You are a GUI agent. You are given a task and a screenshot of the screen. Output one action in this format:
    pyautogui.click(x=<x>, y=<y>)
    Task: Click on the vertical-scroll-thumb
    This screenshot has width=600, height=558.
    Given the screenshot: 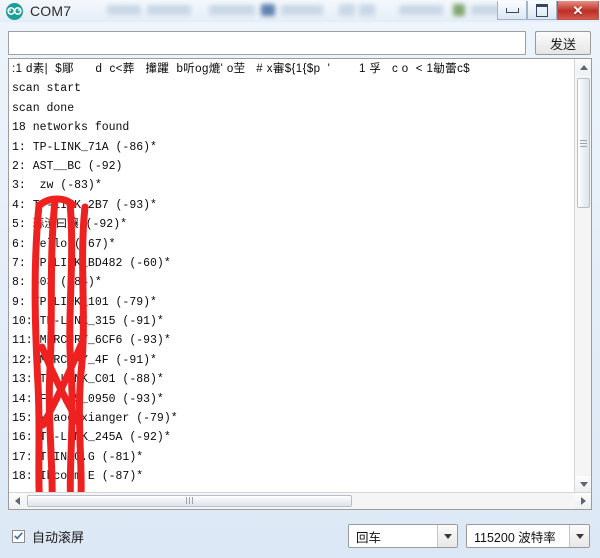 What is the action you would take?
    pyautogui.click(x=583, y=143)
    